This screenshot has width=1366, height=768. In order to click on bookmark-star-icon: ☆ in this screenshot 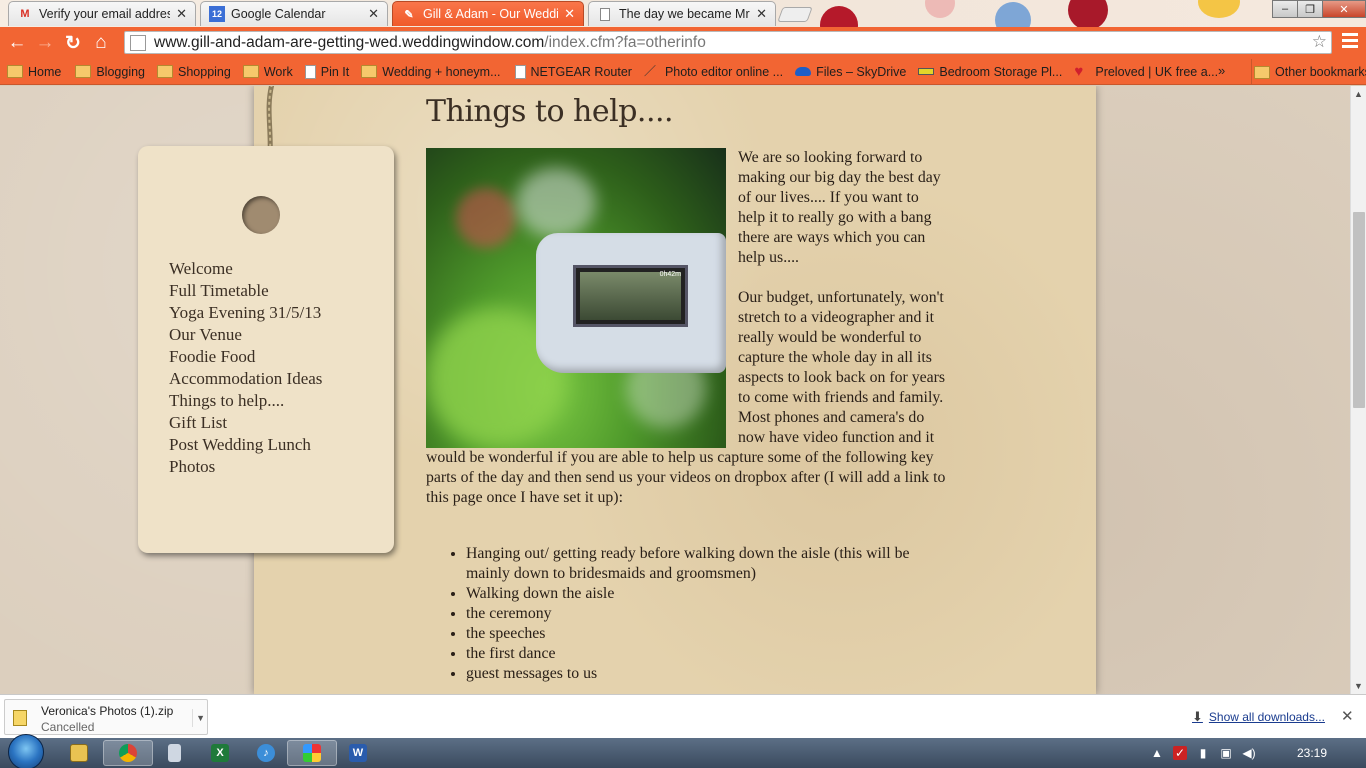, I will do `click(1319, 42)`.